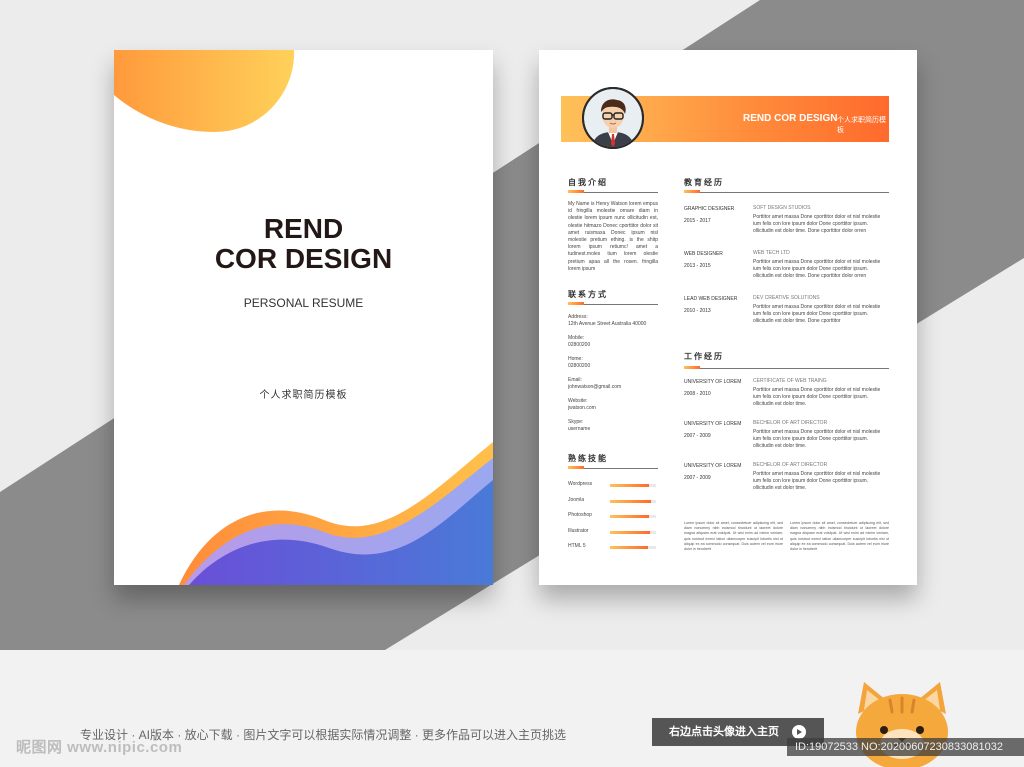  I want to click on entry-years: 2010 - 2013, so click(697, 311).